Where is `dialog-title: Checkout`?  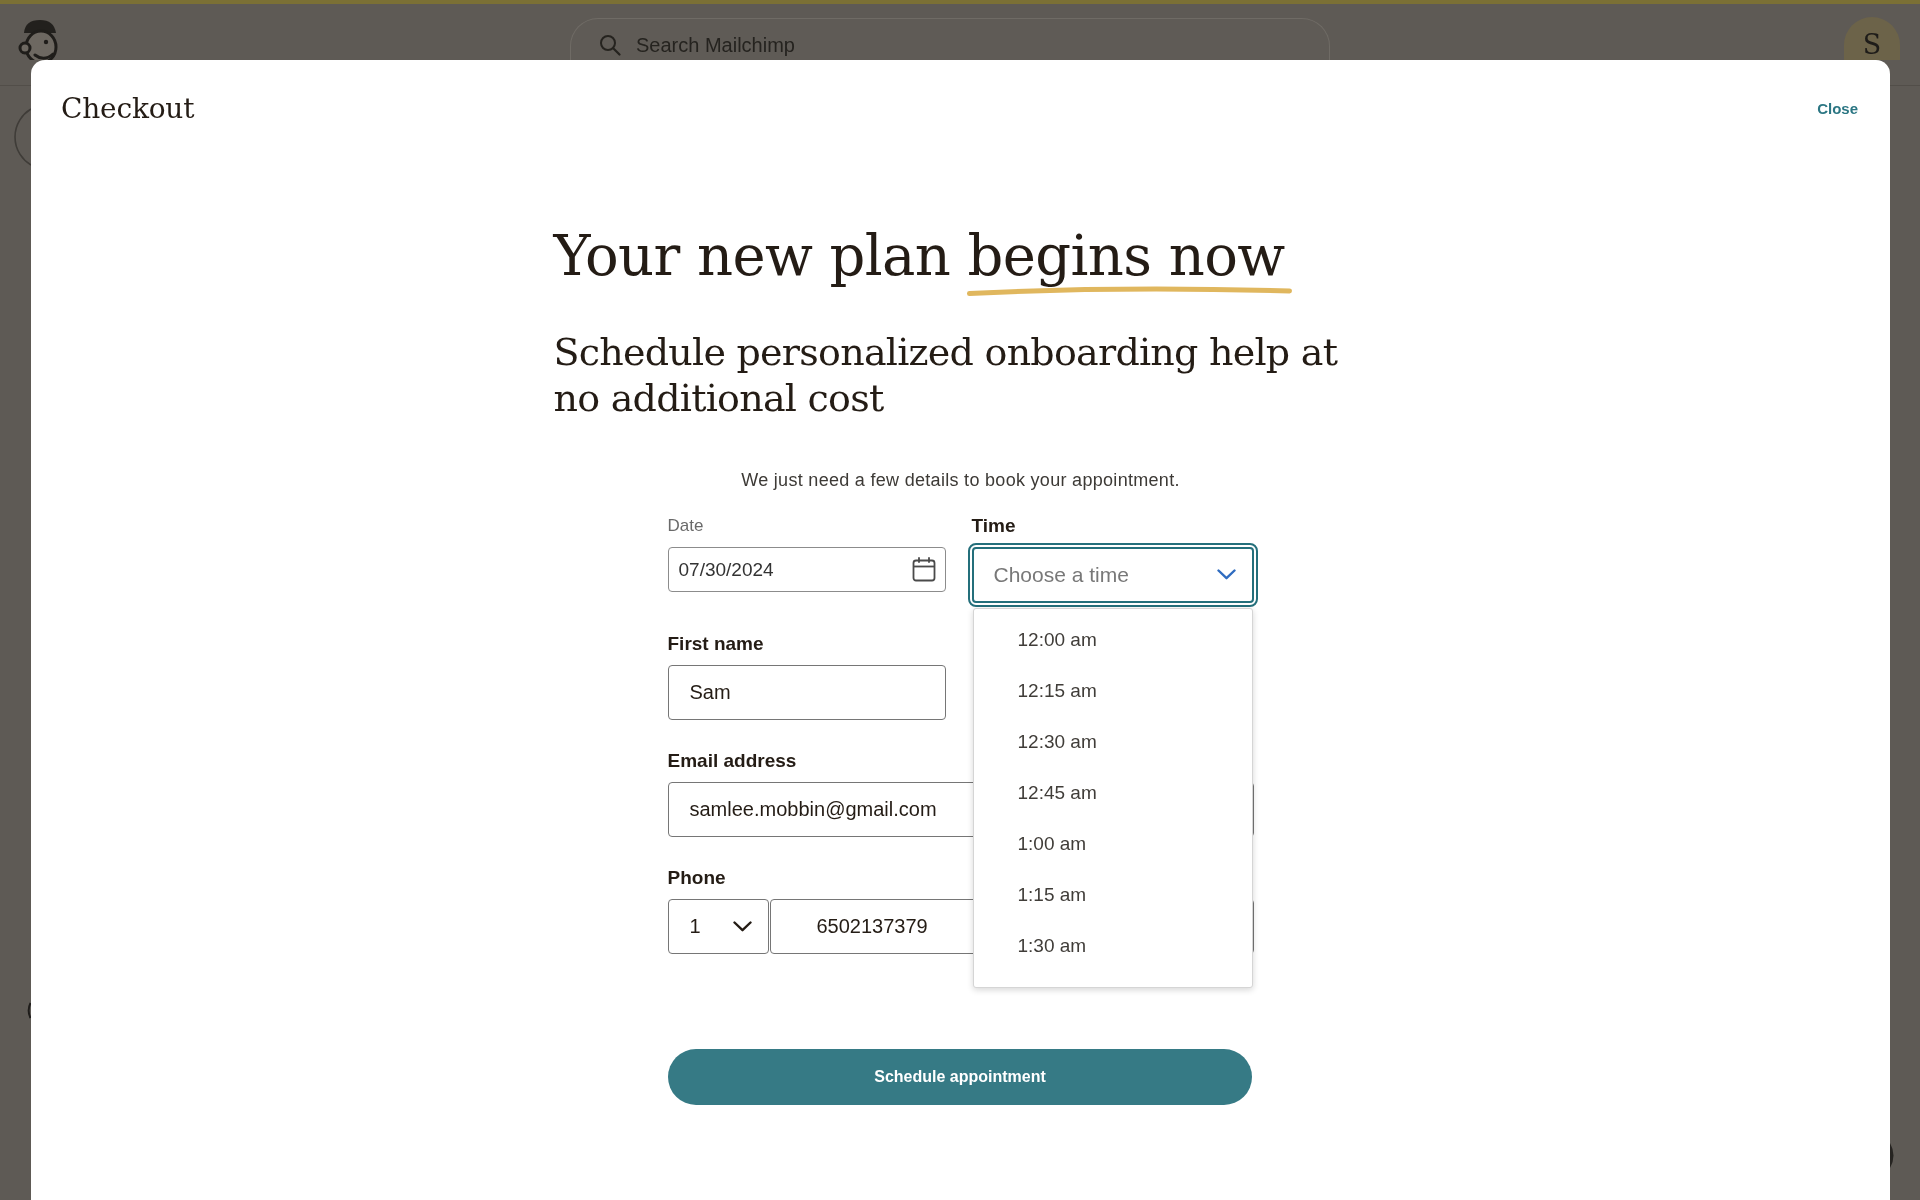
dialog-title: Checkout is located at coordinates (128, 109).